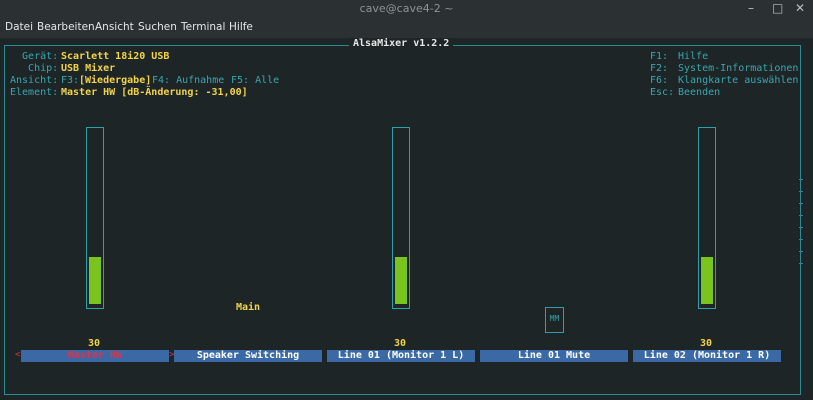 This screenshot has height=400, width=813. What do you see at coordinates (88, 68) in the screenshot?
I see `chip-value: USB Mixer` at bounding box center [88, 68].